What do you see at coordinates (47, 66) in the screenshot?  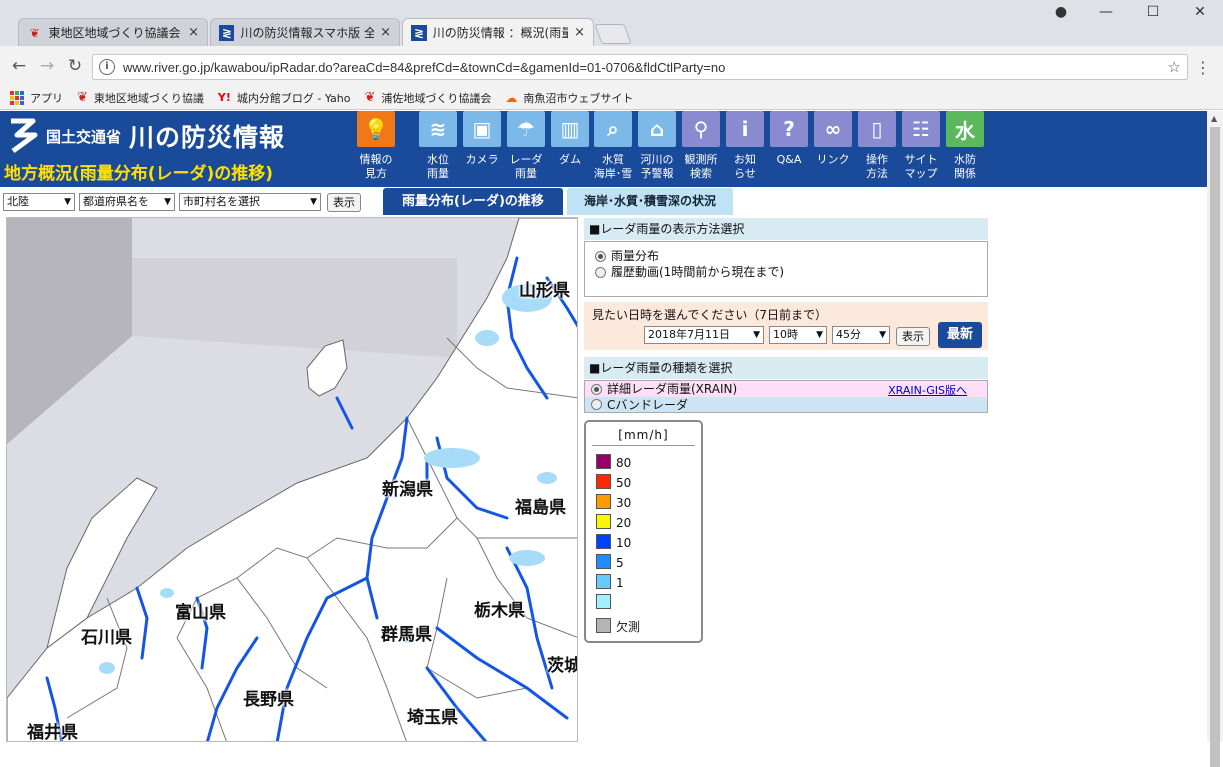 I see `forward-arrow-icon: →` at bounding box center [47, 66].